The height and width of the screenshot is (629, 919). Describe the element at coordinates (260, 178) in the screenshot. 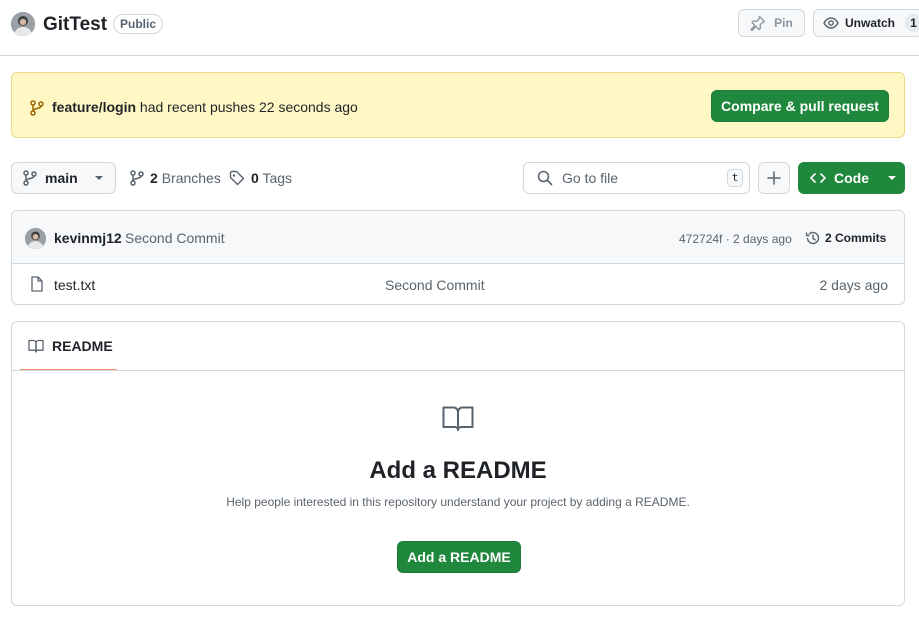

I see `tags-link: 0 Tags` at that location.